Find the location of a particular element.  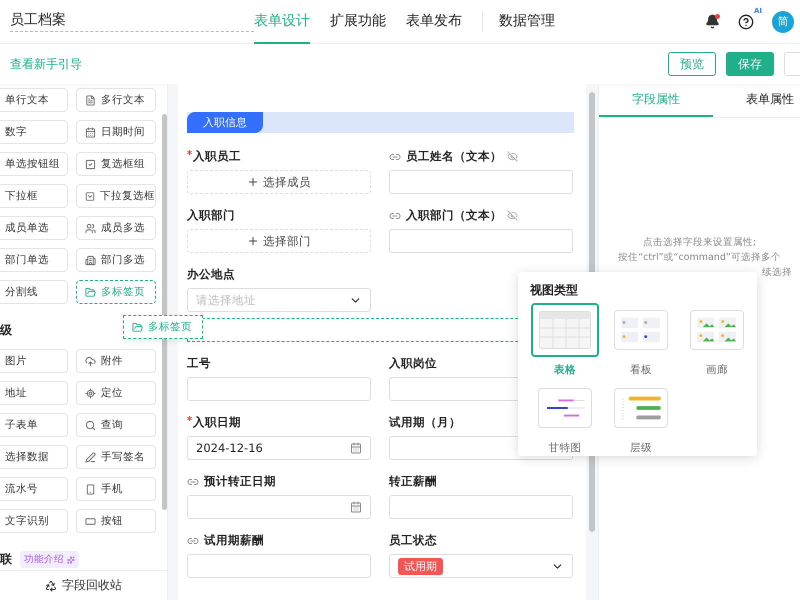

nav-tab: 数据管理 is located at coordinates (527, 22).